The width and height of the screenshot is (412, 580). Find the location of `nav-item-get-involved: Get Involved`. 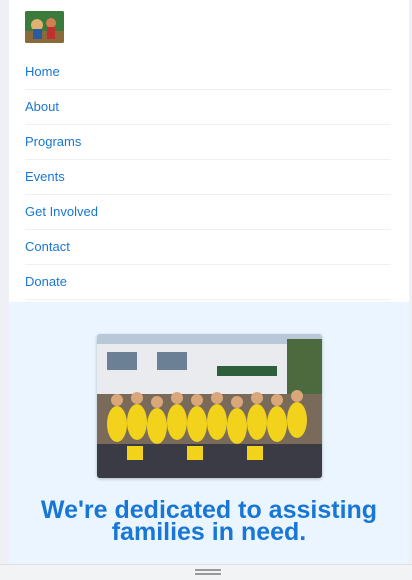

nav-item-get-involved: Get Involved is located at coordinates (208, 212).